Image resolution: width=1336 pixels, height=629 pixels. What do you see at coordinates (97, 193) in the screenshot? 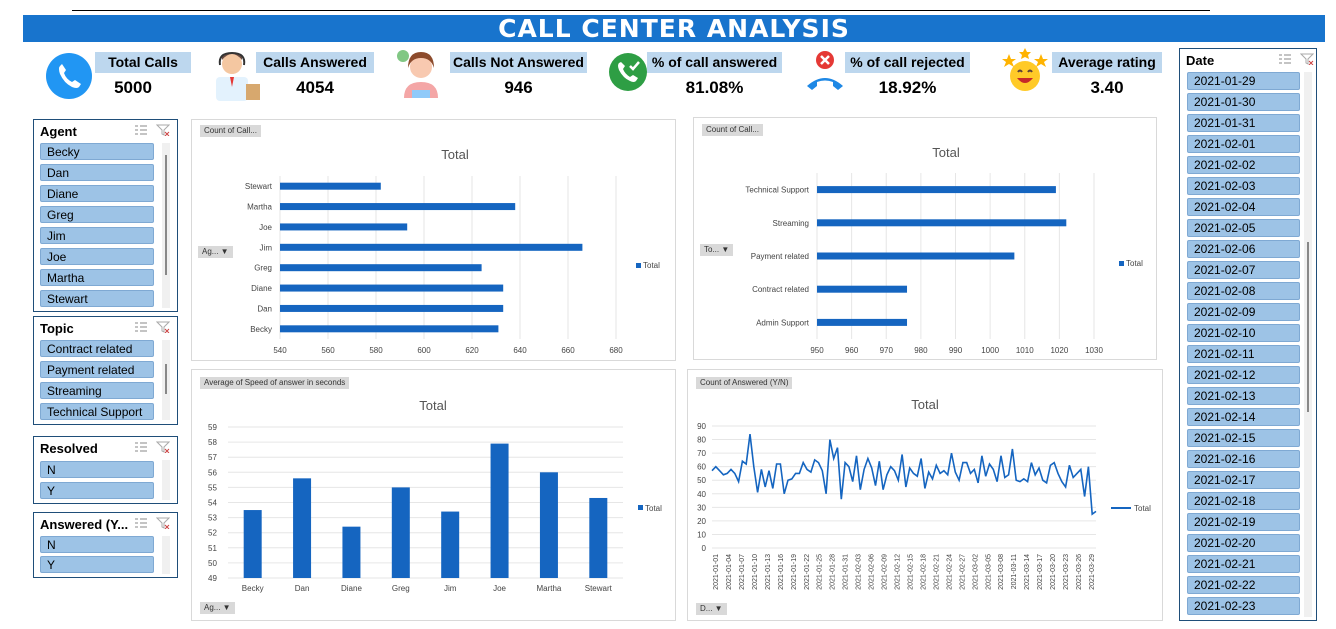
I see `slicer-item: Diane` at bounding box center [97, 193].